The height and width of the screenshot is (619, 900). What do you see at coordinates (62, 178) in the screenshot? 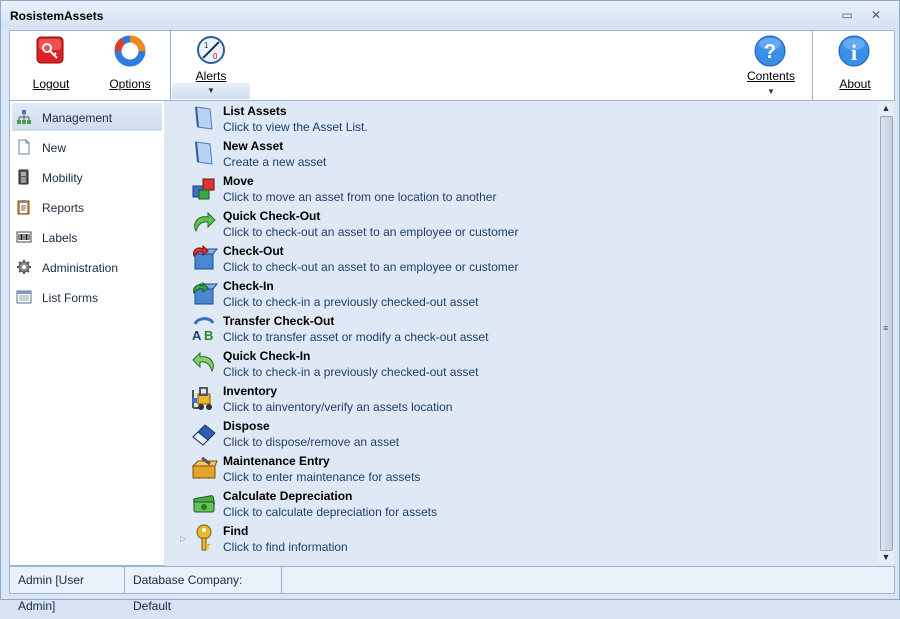
I see `sidebar-item-label: Mobility` at bounding box center [62, 178].